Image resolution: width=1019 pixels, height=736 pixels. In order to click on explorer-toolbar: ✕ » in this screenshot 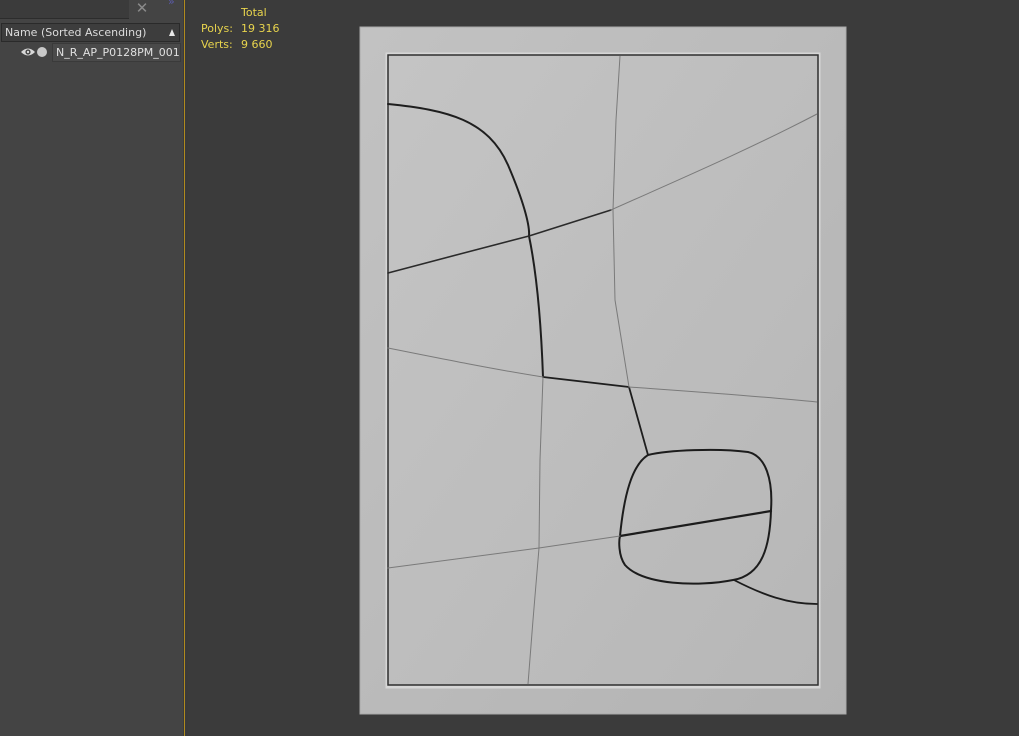, I will do `click(91, 10)`.